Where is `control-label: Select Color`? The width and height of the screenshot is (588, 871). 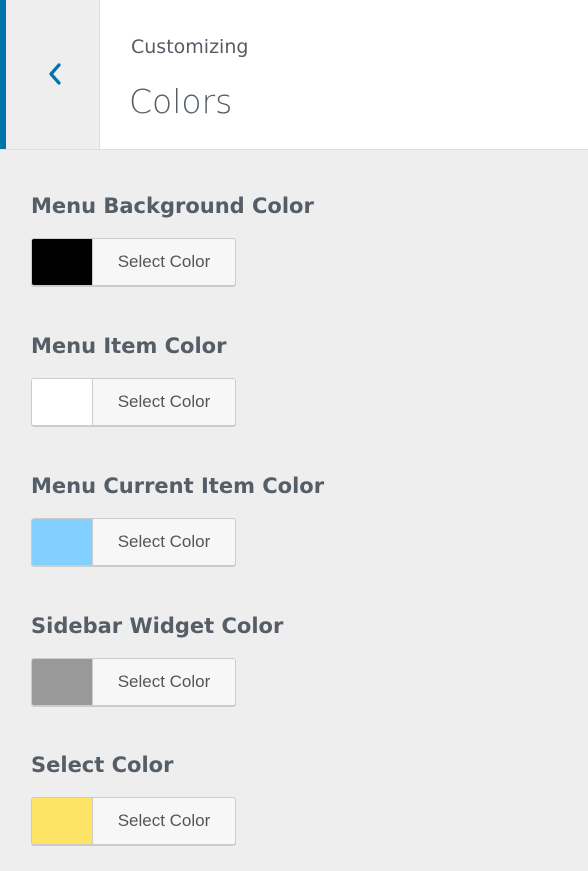 control-label: Select Color is located at coordinates (102, 765).